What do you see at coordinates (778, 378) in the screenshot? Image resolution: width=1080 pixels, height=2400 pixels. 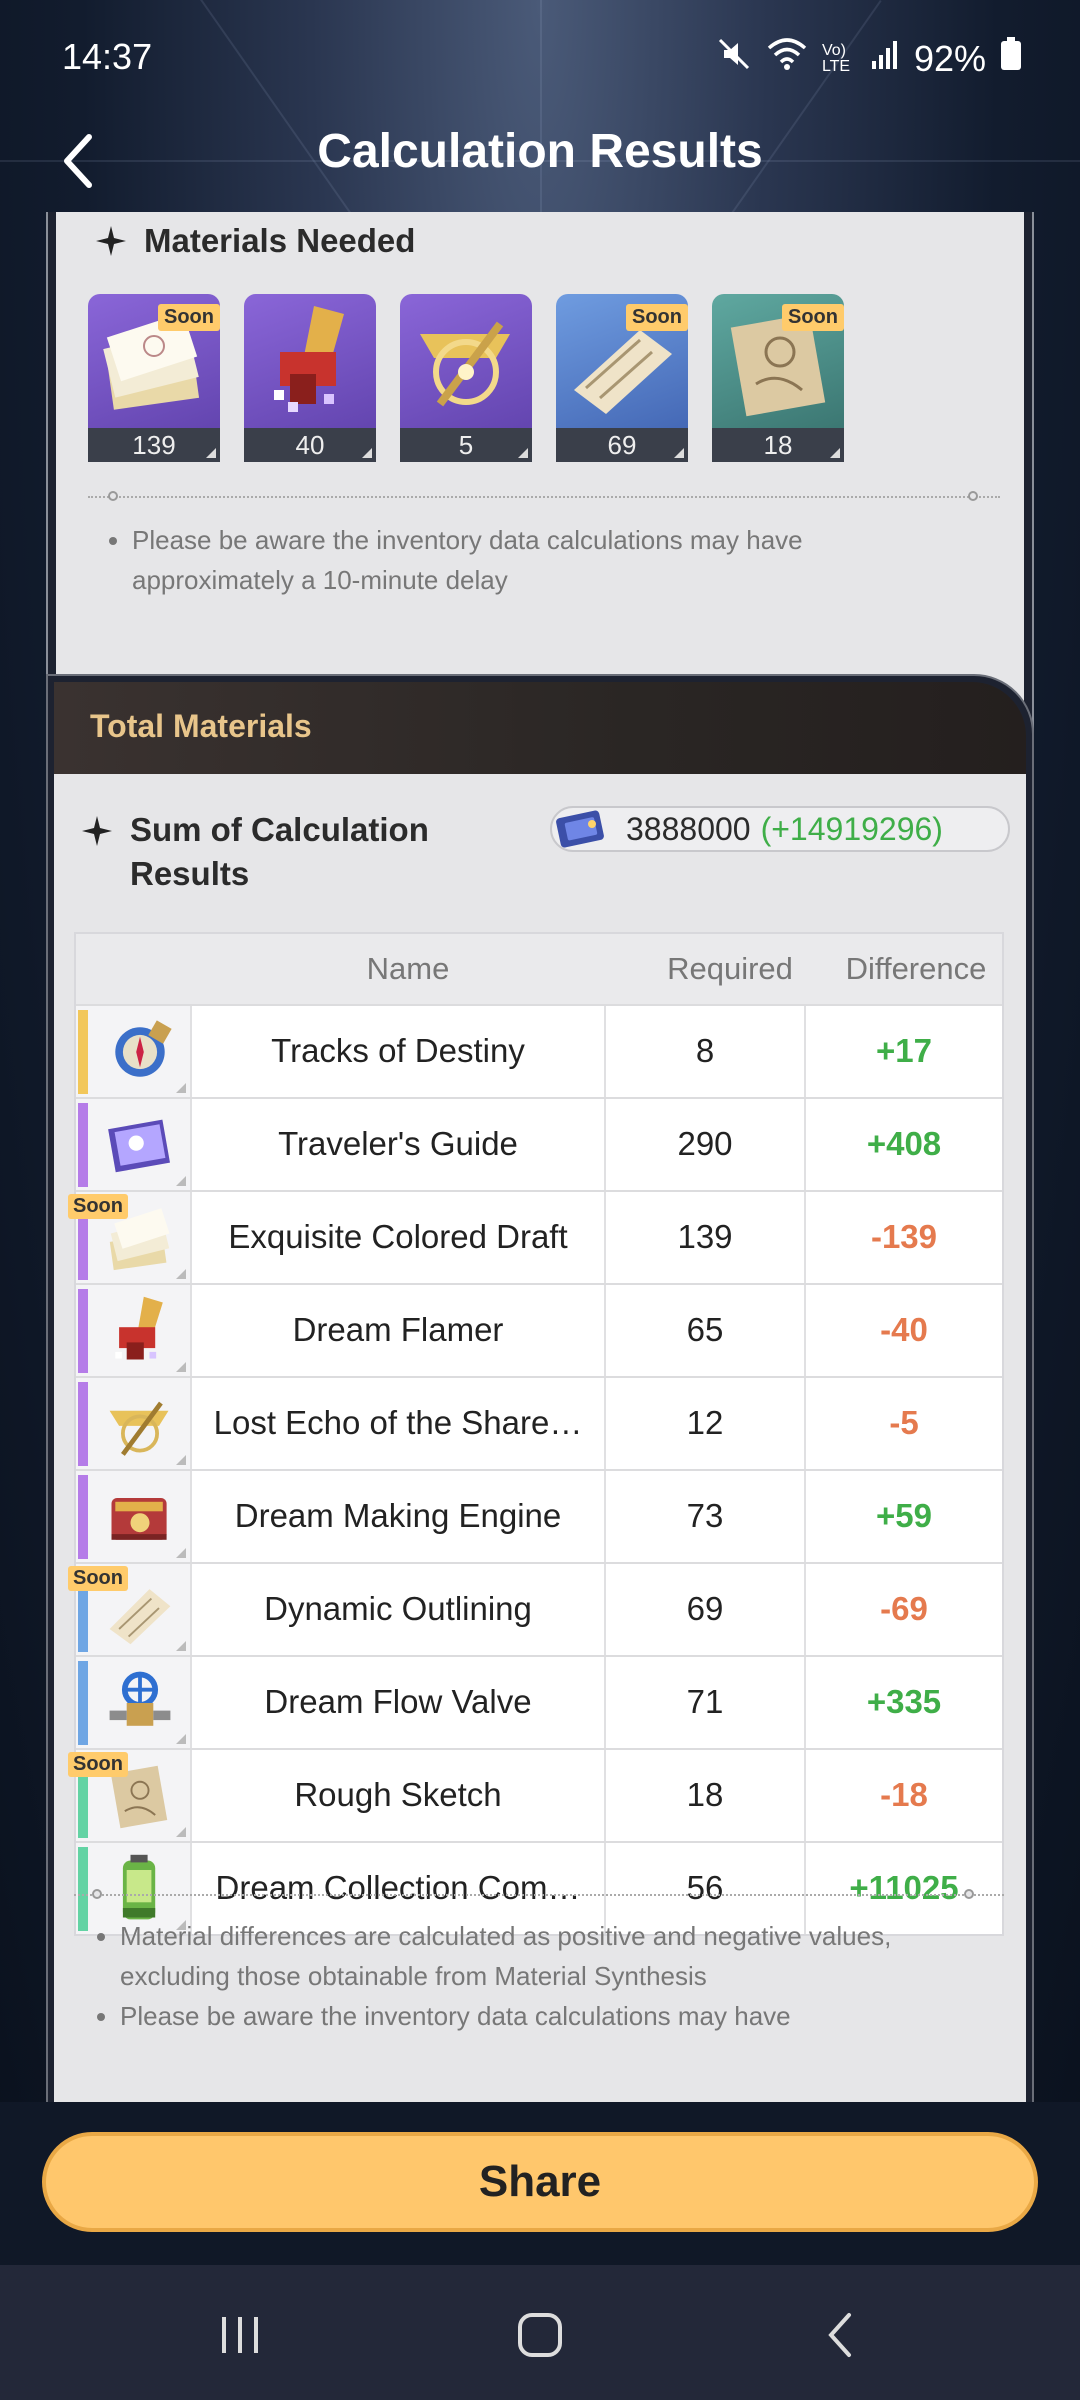 I see `material-card: Soon 18` at bounding box center [778, 378].